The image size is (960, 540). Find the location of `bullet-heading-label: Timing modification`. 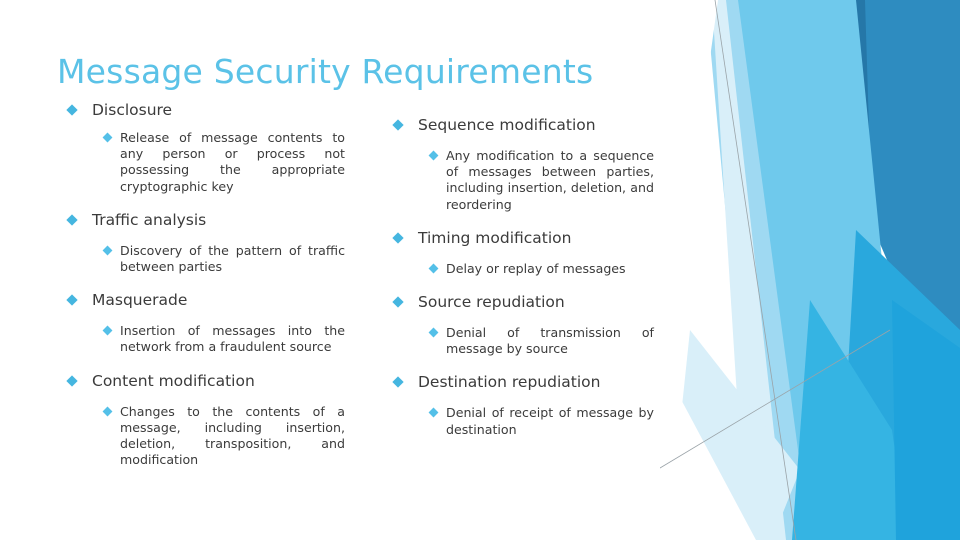

bullet-heading-label: Timing modification is located at coordinates (495, 237).